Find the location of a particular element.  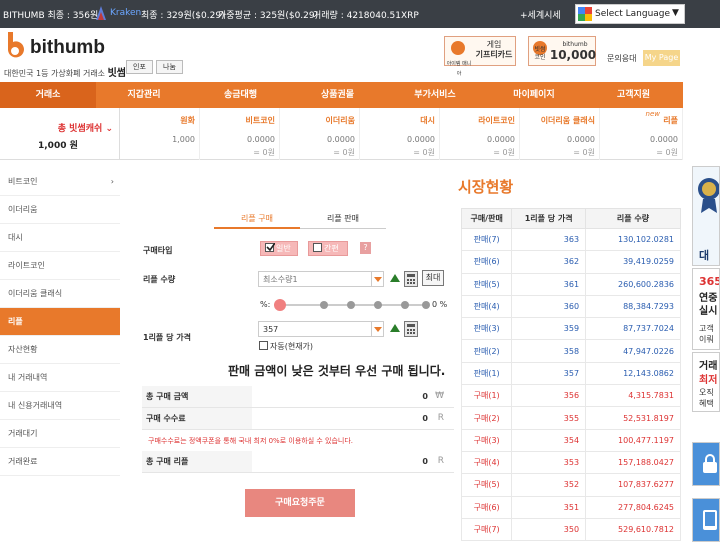

device-banner is located at coordinates (706, 520).